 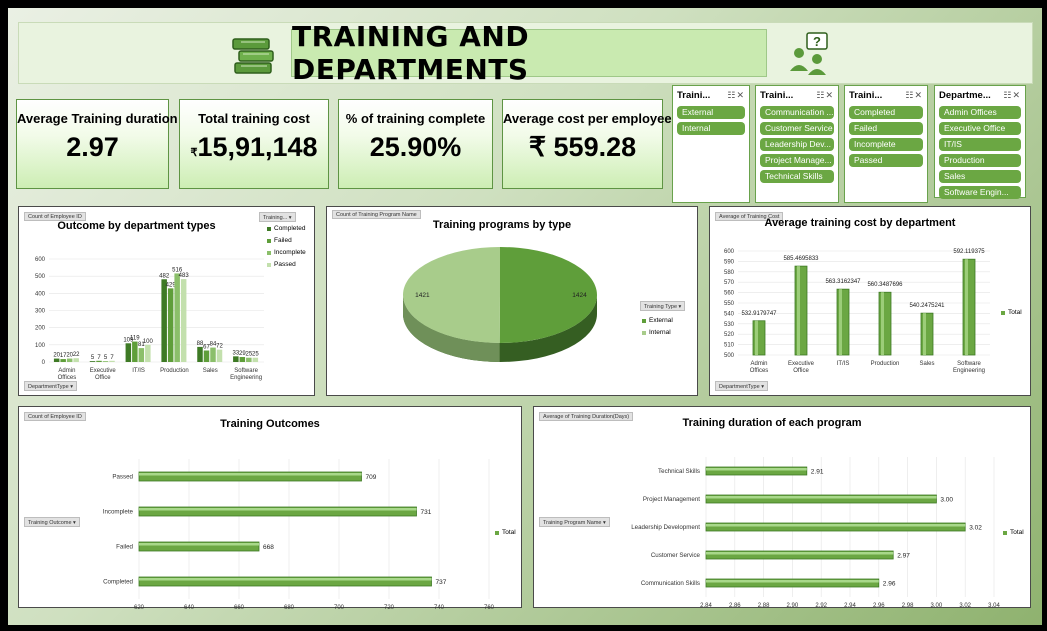 What do you see at coordinates (843, 364) in the screenshot?
I see `x-tick-label: IT/IS` at bounding box center [843, 364].